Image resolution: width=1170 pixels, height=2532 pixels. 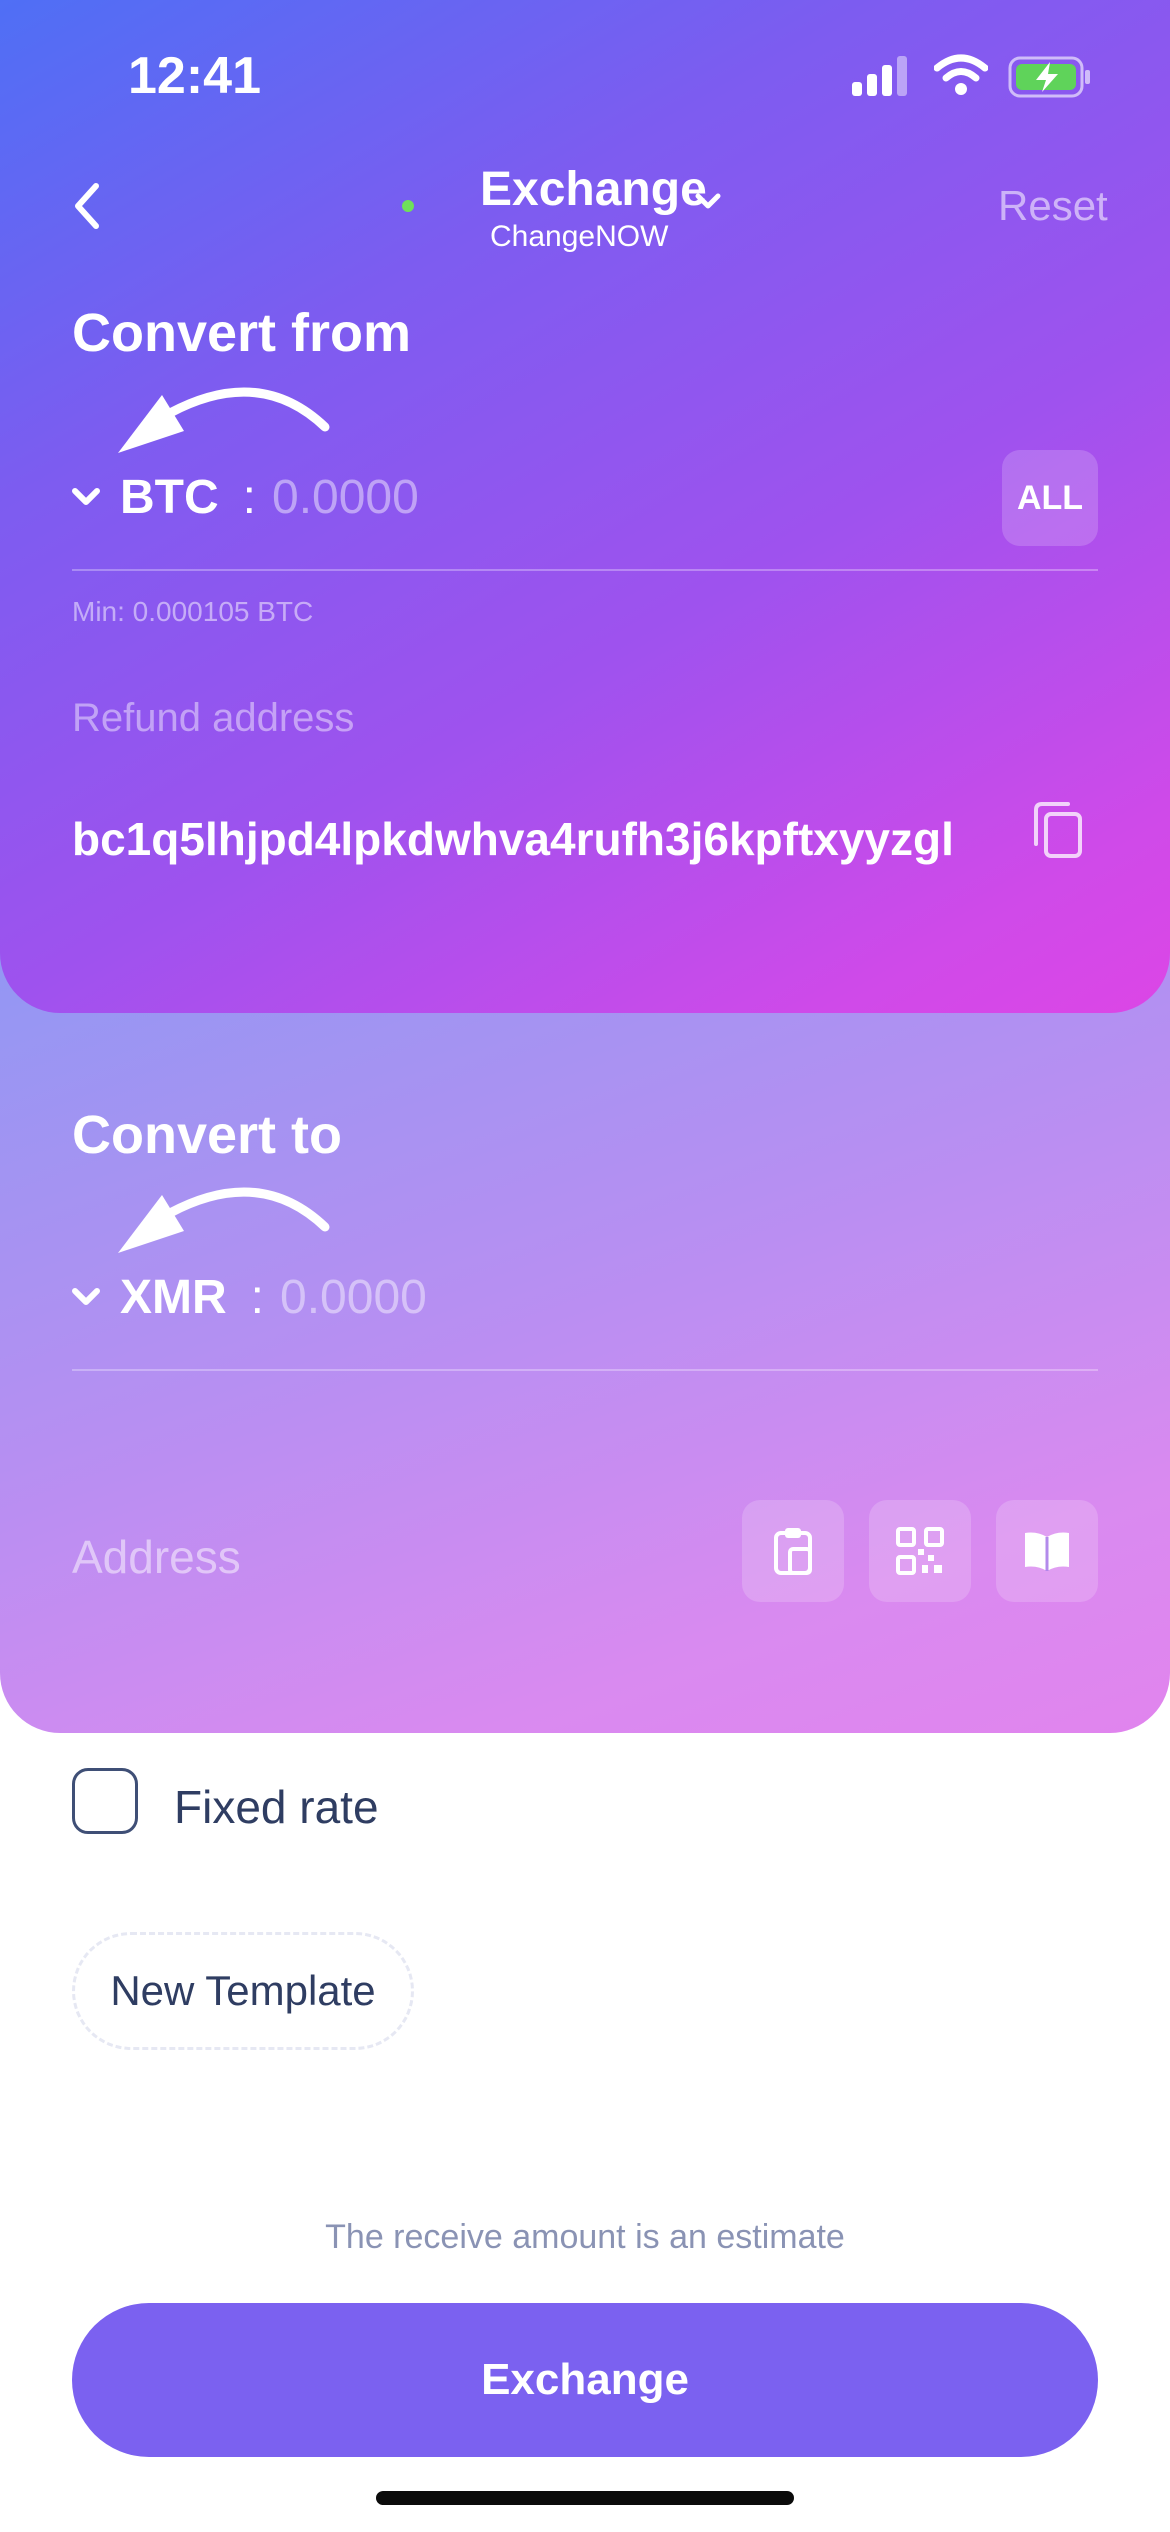 What do you see at coordinates (353, 1297) in the screenshot?
I see `to-amount-input: 0.0000` at bounding box center [353, 1297].